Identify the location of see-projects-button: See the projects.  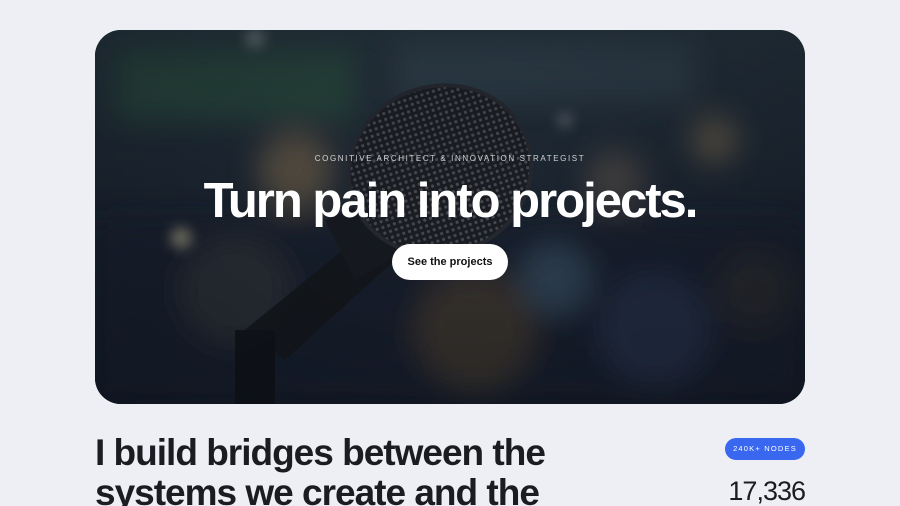
(450, 262).